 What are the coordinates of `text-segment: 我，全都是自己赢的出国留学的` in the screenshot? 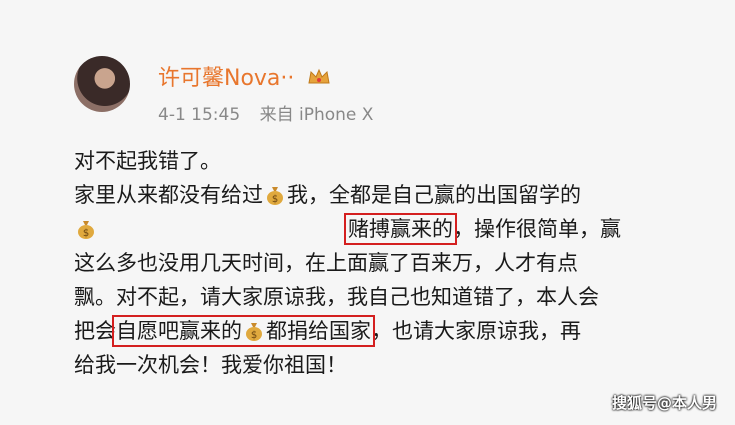 It's located at (434, 195).